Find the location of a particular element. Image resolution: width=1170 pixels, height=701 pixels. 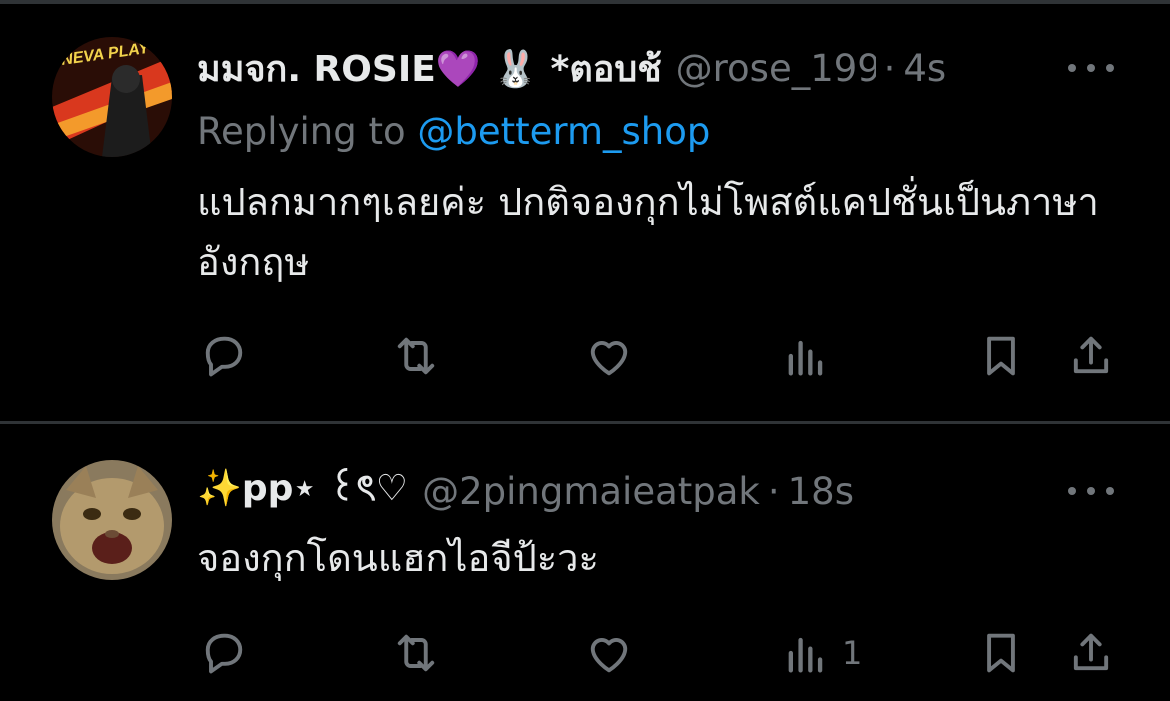

author-handle: @2pingmaieatpak is located at coordinates (591, 491).